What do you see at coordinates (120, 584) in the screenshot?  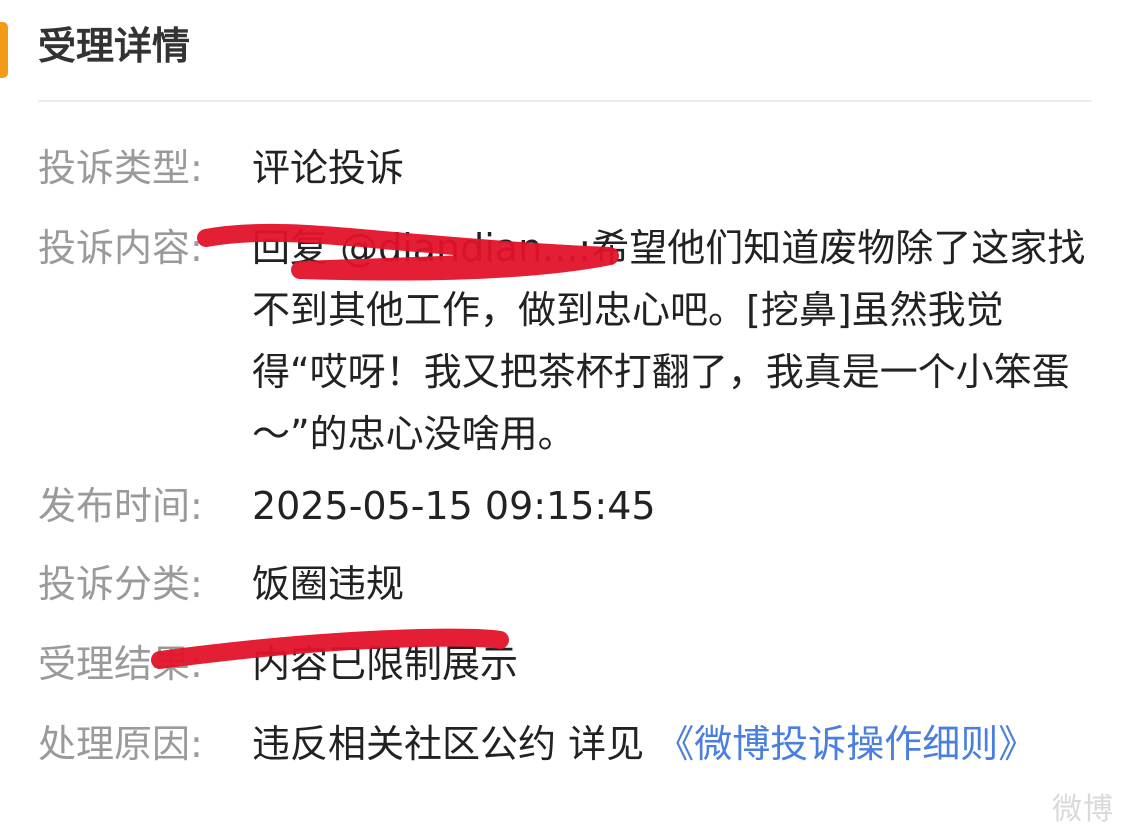 I see `category-label: 投诉分类:` at bounding box center [120, 584].